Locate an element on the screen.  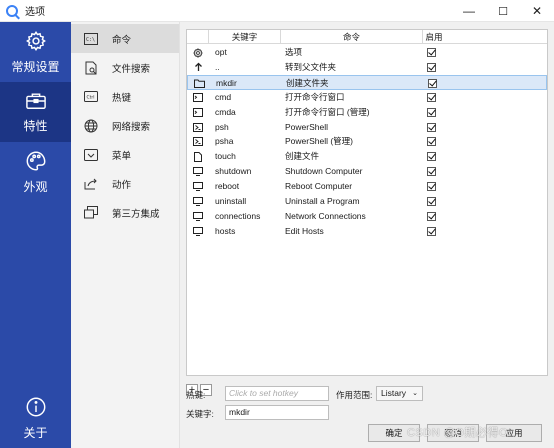
table-row: shutdown Shutdown Computer is located at coordinates (367, 171).